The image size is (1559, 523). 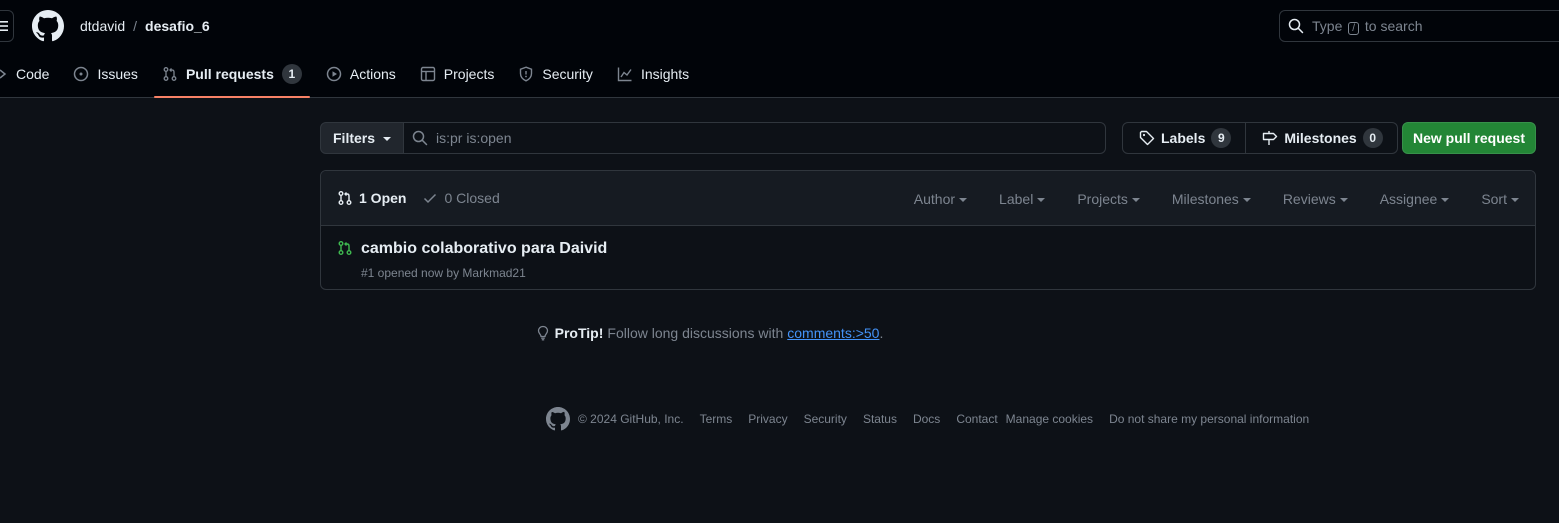 I want to click on labels-milestones-group: Labels 9 Milestones 0, so click(x=1260, y=138).